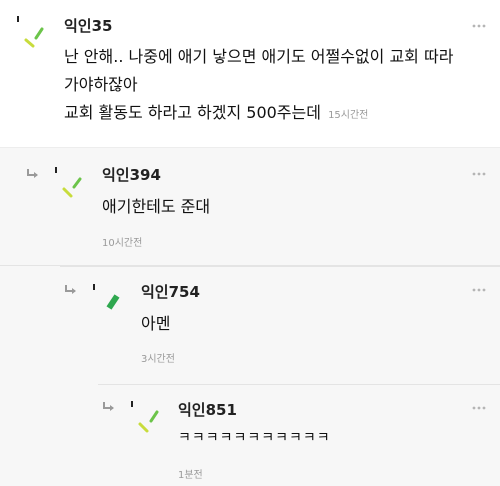  I want to click on comment-time: 10시간전, so click(122, 243).